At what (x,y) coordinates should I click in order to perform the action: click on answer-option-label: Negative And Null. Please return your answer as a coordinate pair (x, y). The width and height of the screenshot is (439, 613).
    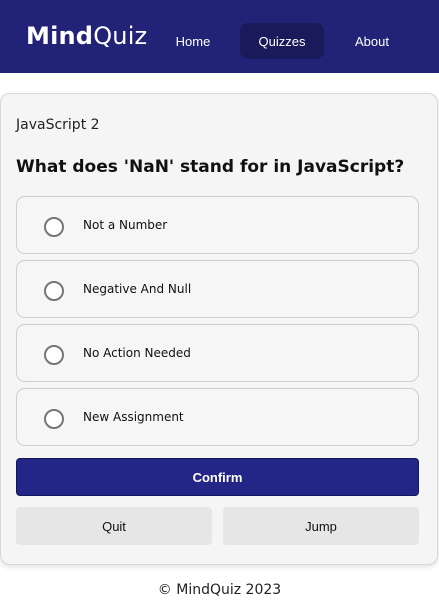
    Looking at the image, I should click on (137, 289).